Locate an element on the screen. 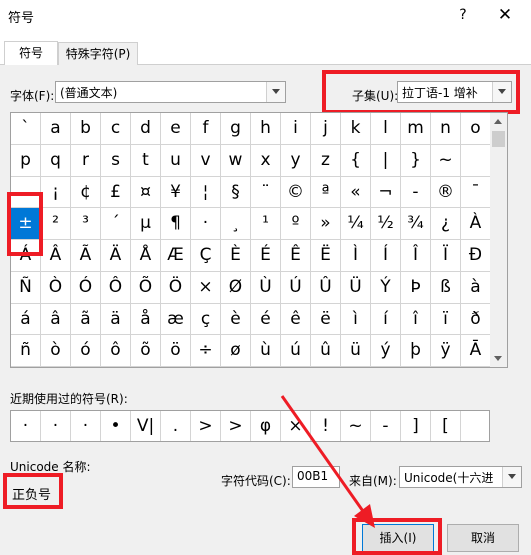  symbol-cell: ë is located at coordinates (326, 319).